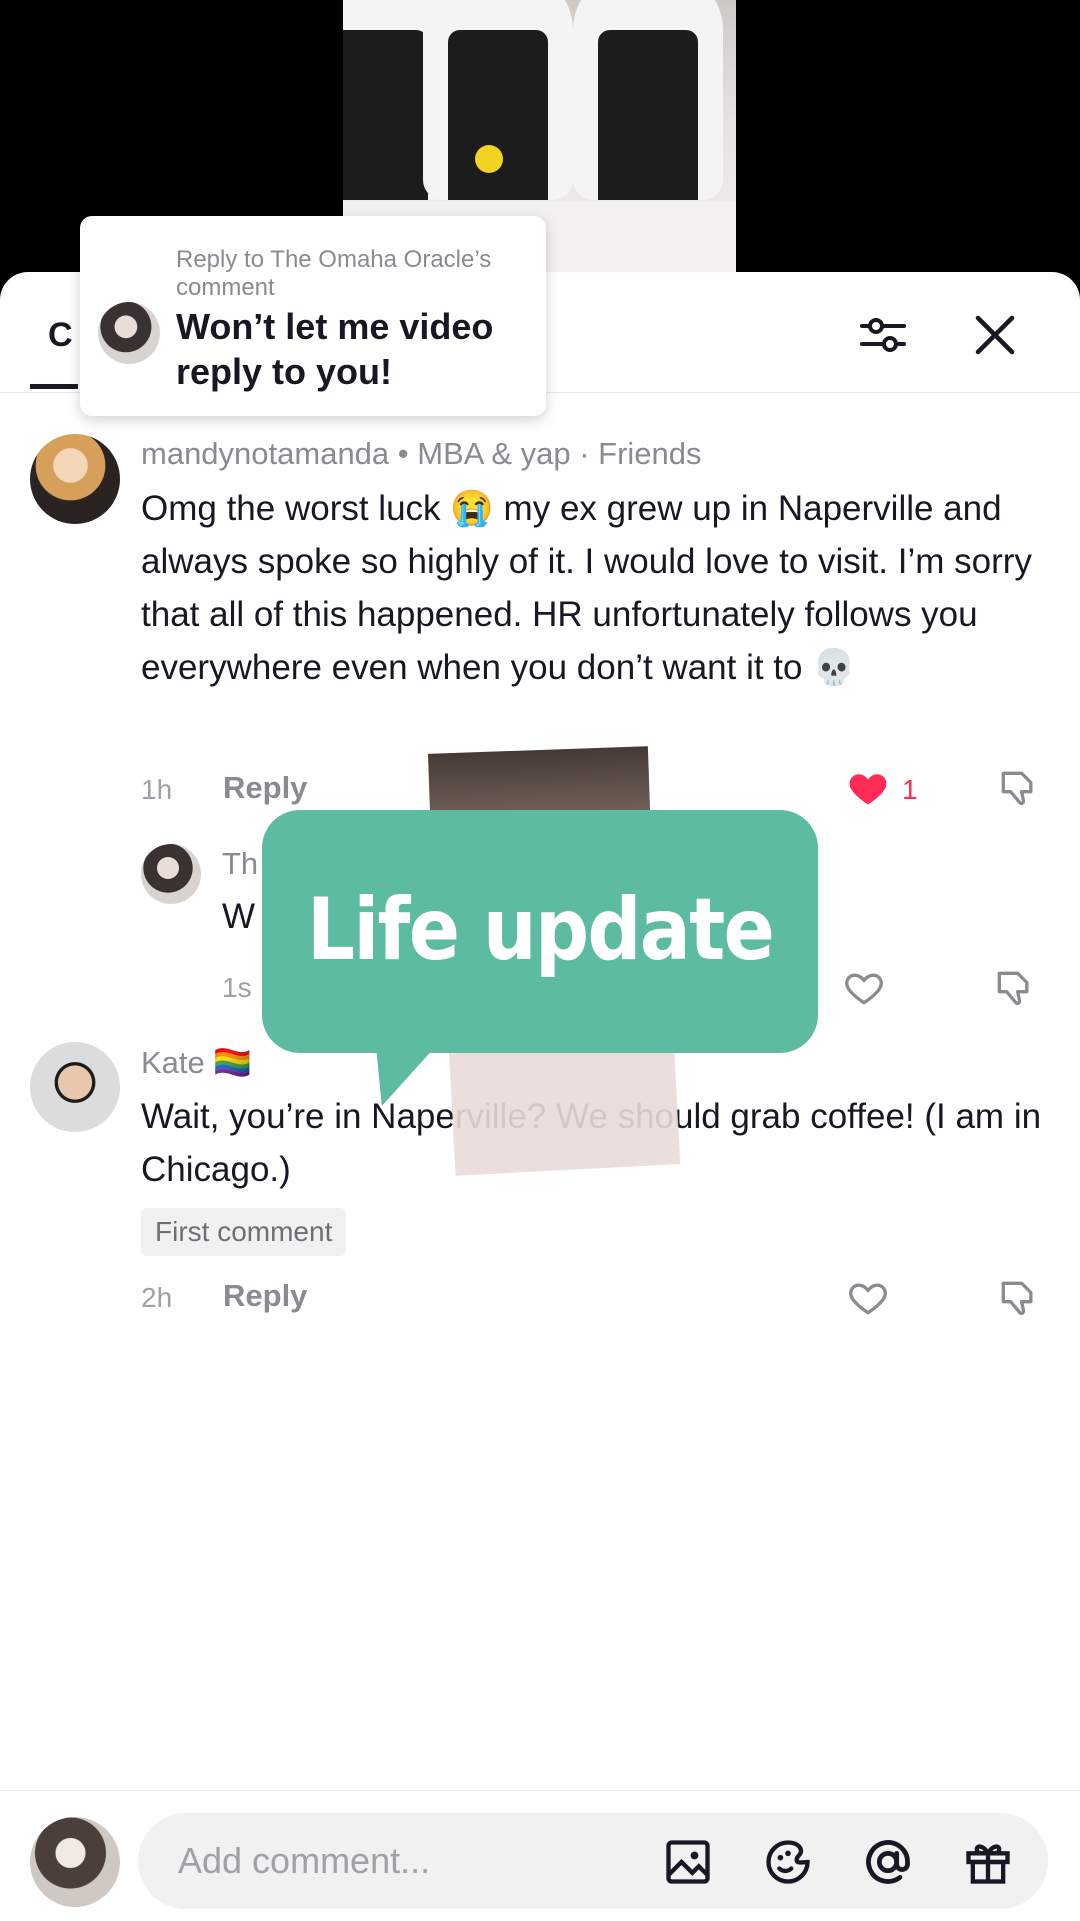  Describe the element at coordinates (399, 1077) in the screenshot. I see `speech-bubble-tail` at that location.